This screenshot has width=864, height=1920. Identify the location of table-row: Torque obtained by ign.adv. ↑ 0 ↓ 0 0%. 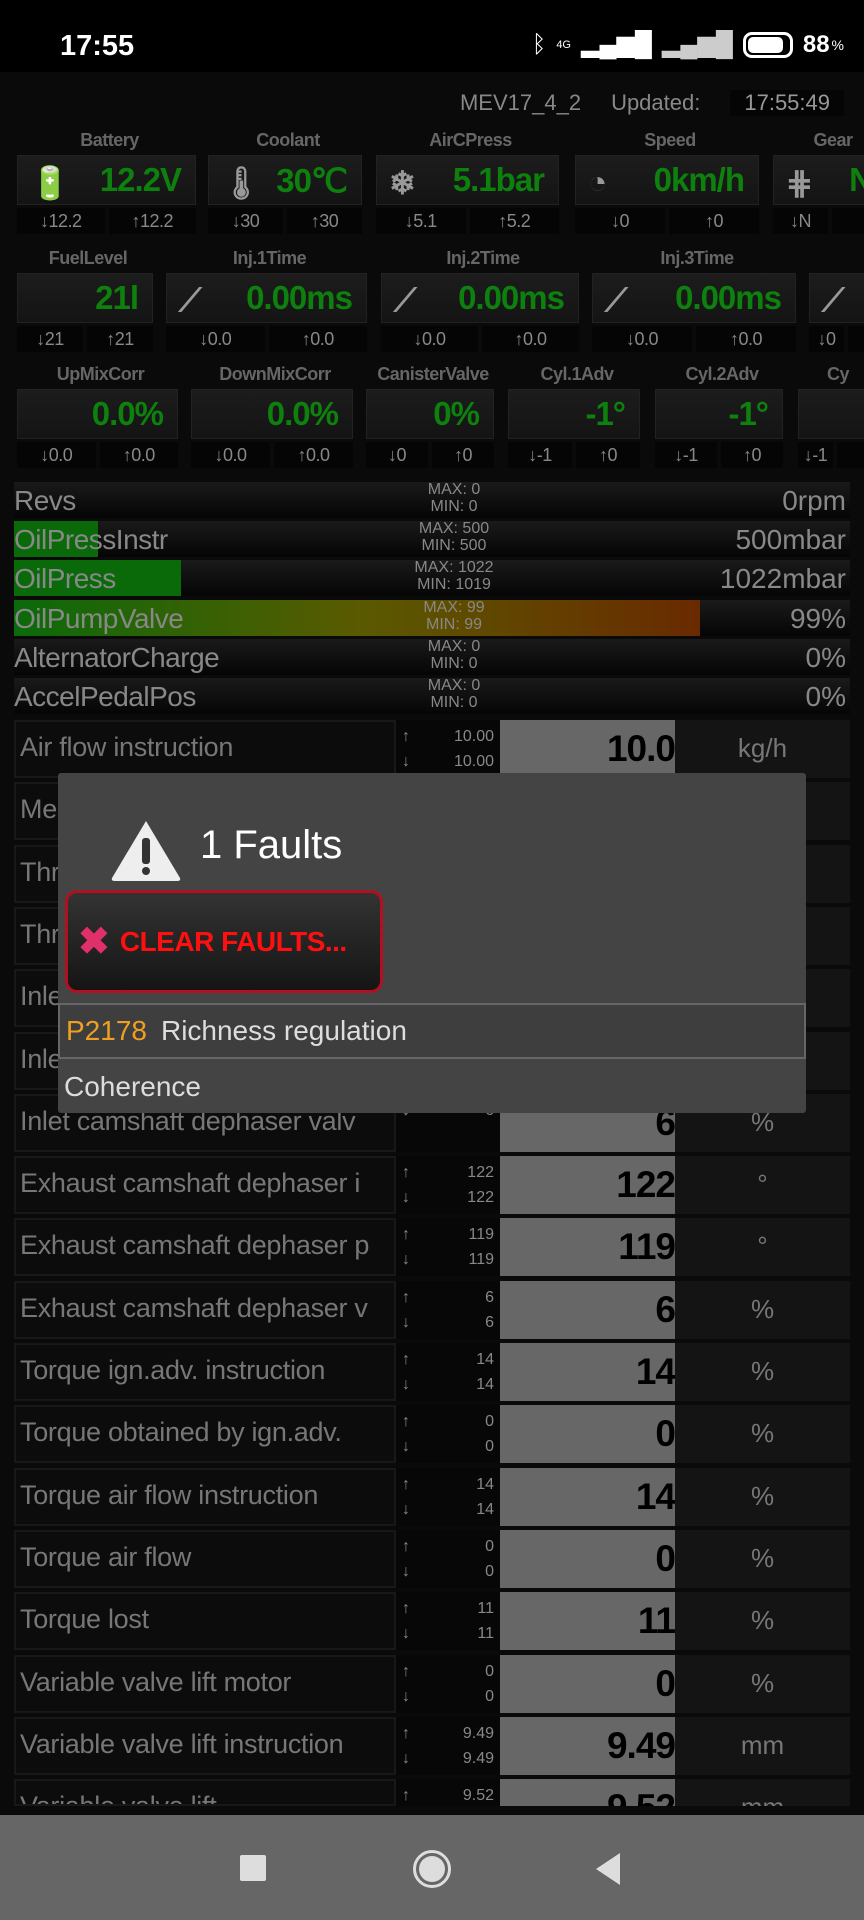
(432, 1434).